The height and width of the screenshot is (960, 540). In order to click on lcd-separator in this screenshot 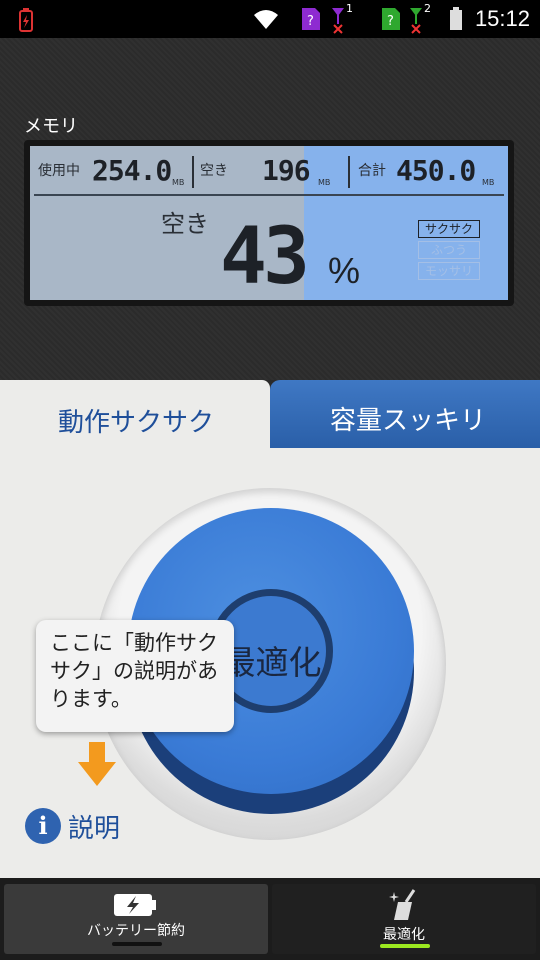, I will do `click(269, 195)`.